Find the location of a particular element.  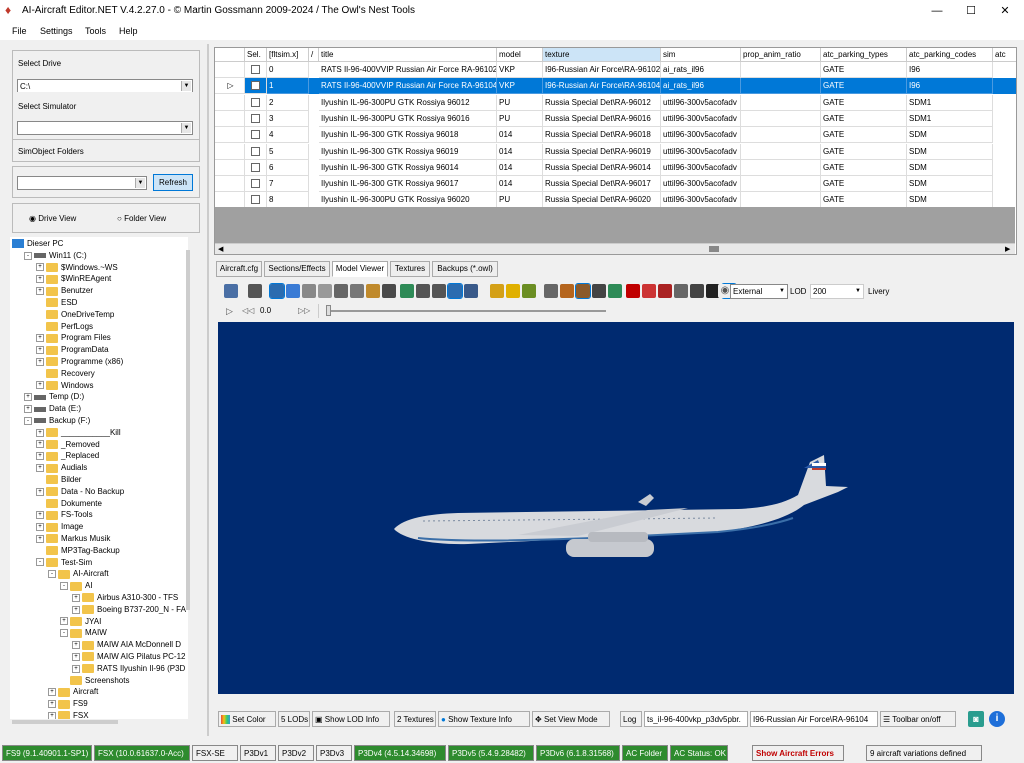

tree-node: + Boeing B737-200_N - FA is located at coordinates (129, 610).